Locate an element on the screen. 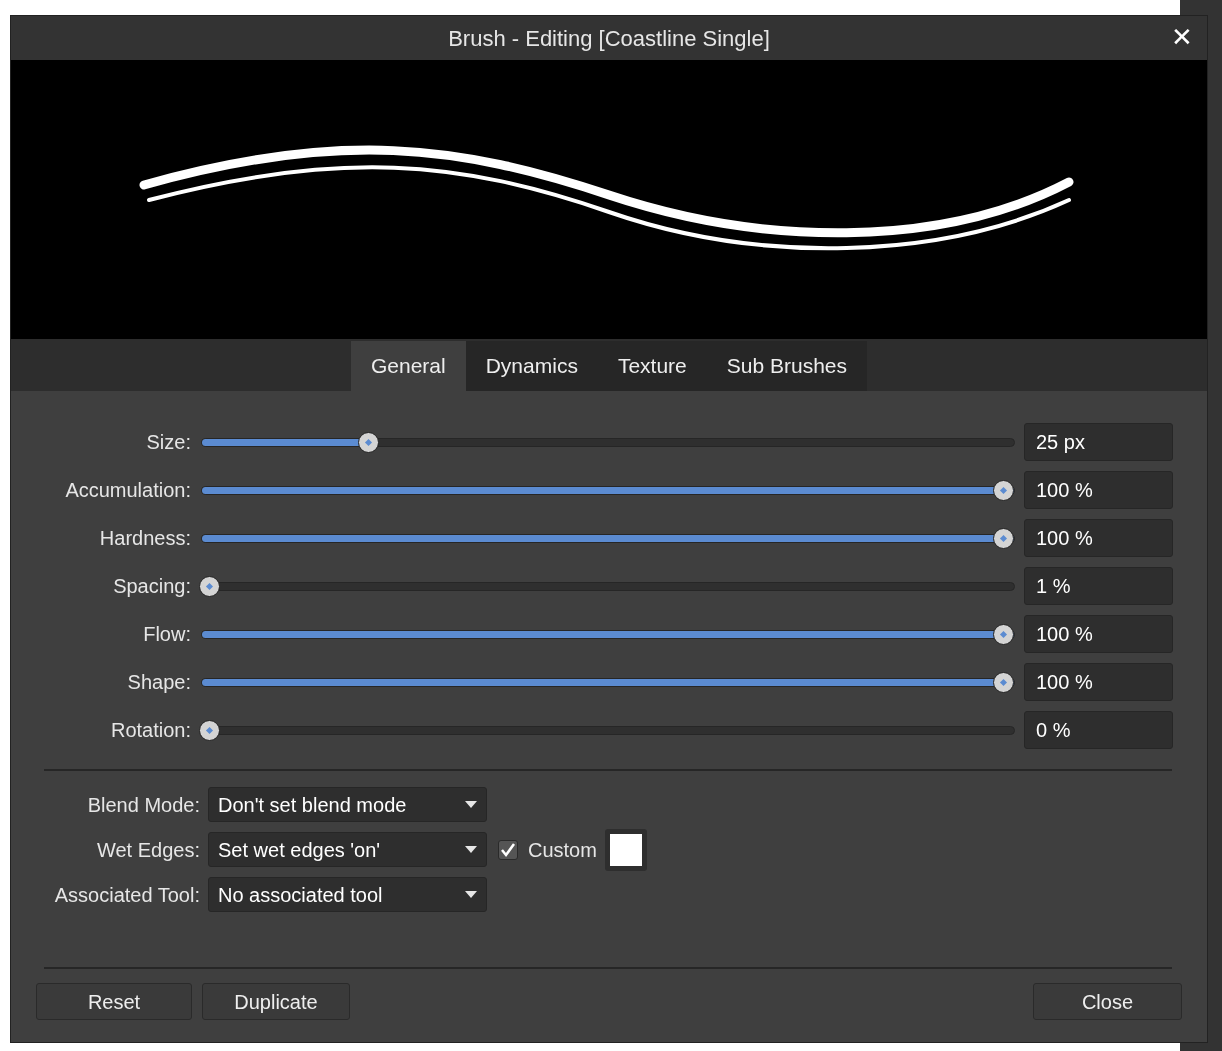  option-label: Associated Tool: is located at coordinates (127, 895).